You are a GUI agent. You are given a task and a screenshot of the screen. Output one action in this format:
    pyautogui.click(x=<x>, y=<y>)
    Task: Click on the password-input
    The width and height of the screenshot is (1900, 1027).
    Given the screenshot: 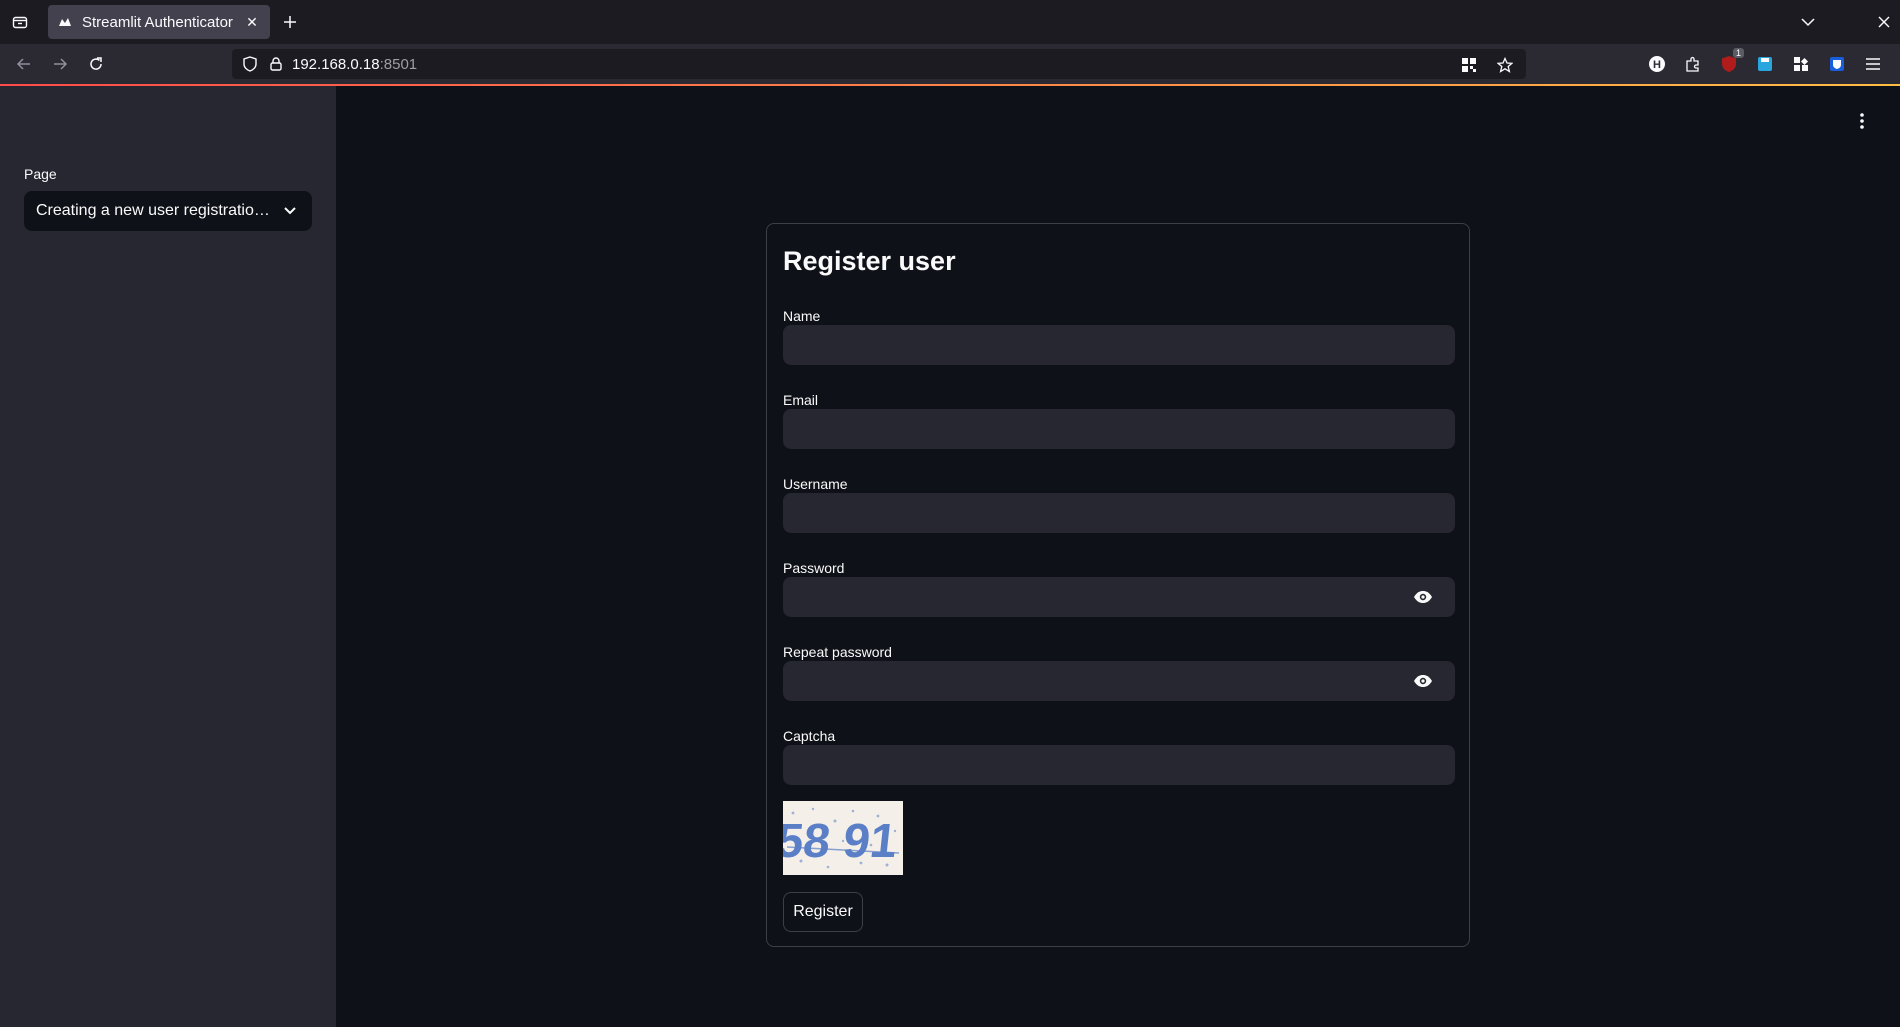 What is the action you would take?
    pyautogui.click(x=1119, y=597)
    